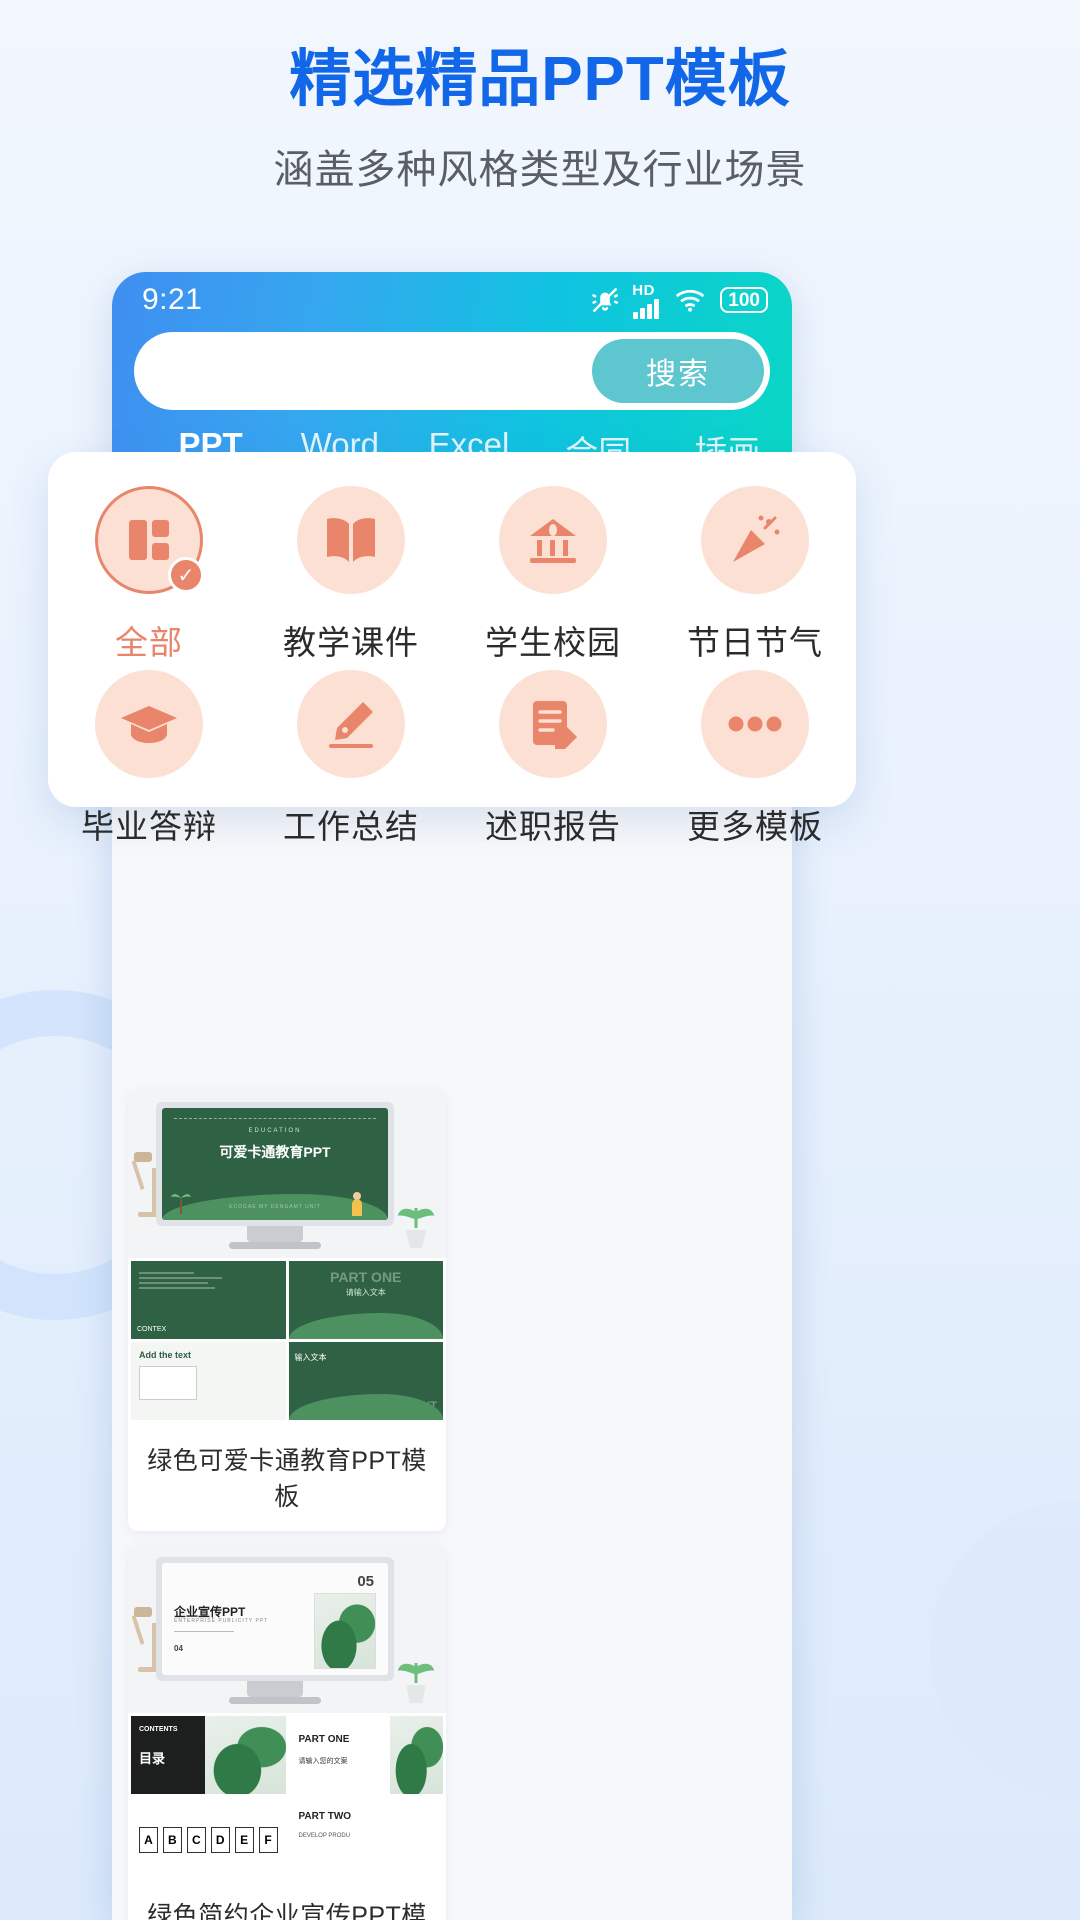 The width and height of the screenshot is (1080, 1920). Describe the element at coordinates (540, 79) in the screenshot. I see `page-title: 精选精品PPT模板` at that location.